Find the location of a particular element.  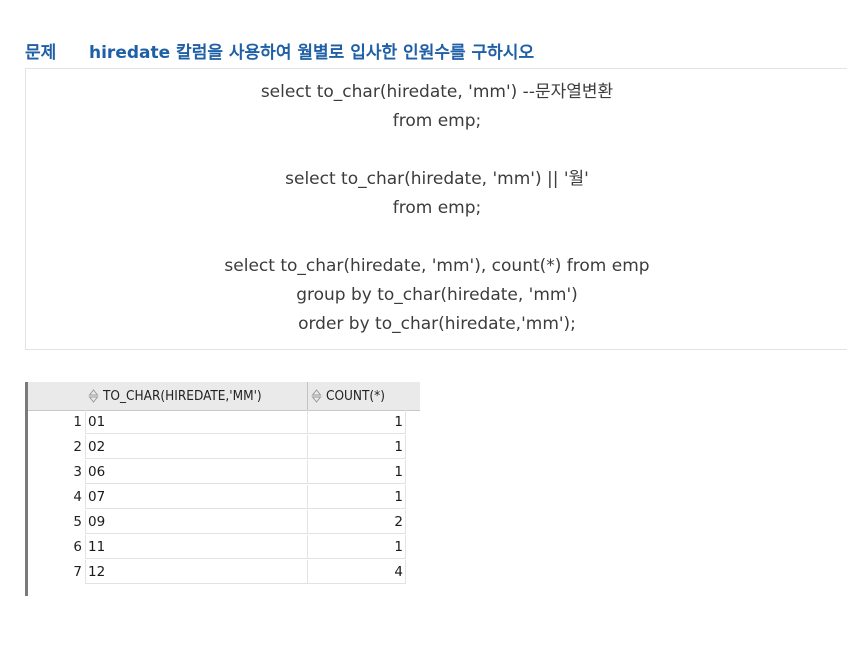

table-row: 2 02 1 is located at coordinates (224, 447).